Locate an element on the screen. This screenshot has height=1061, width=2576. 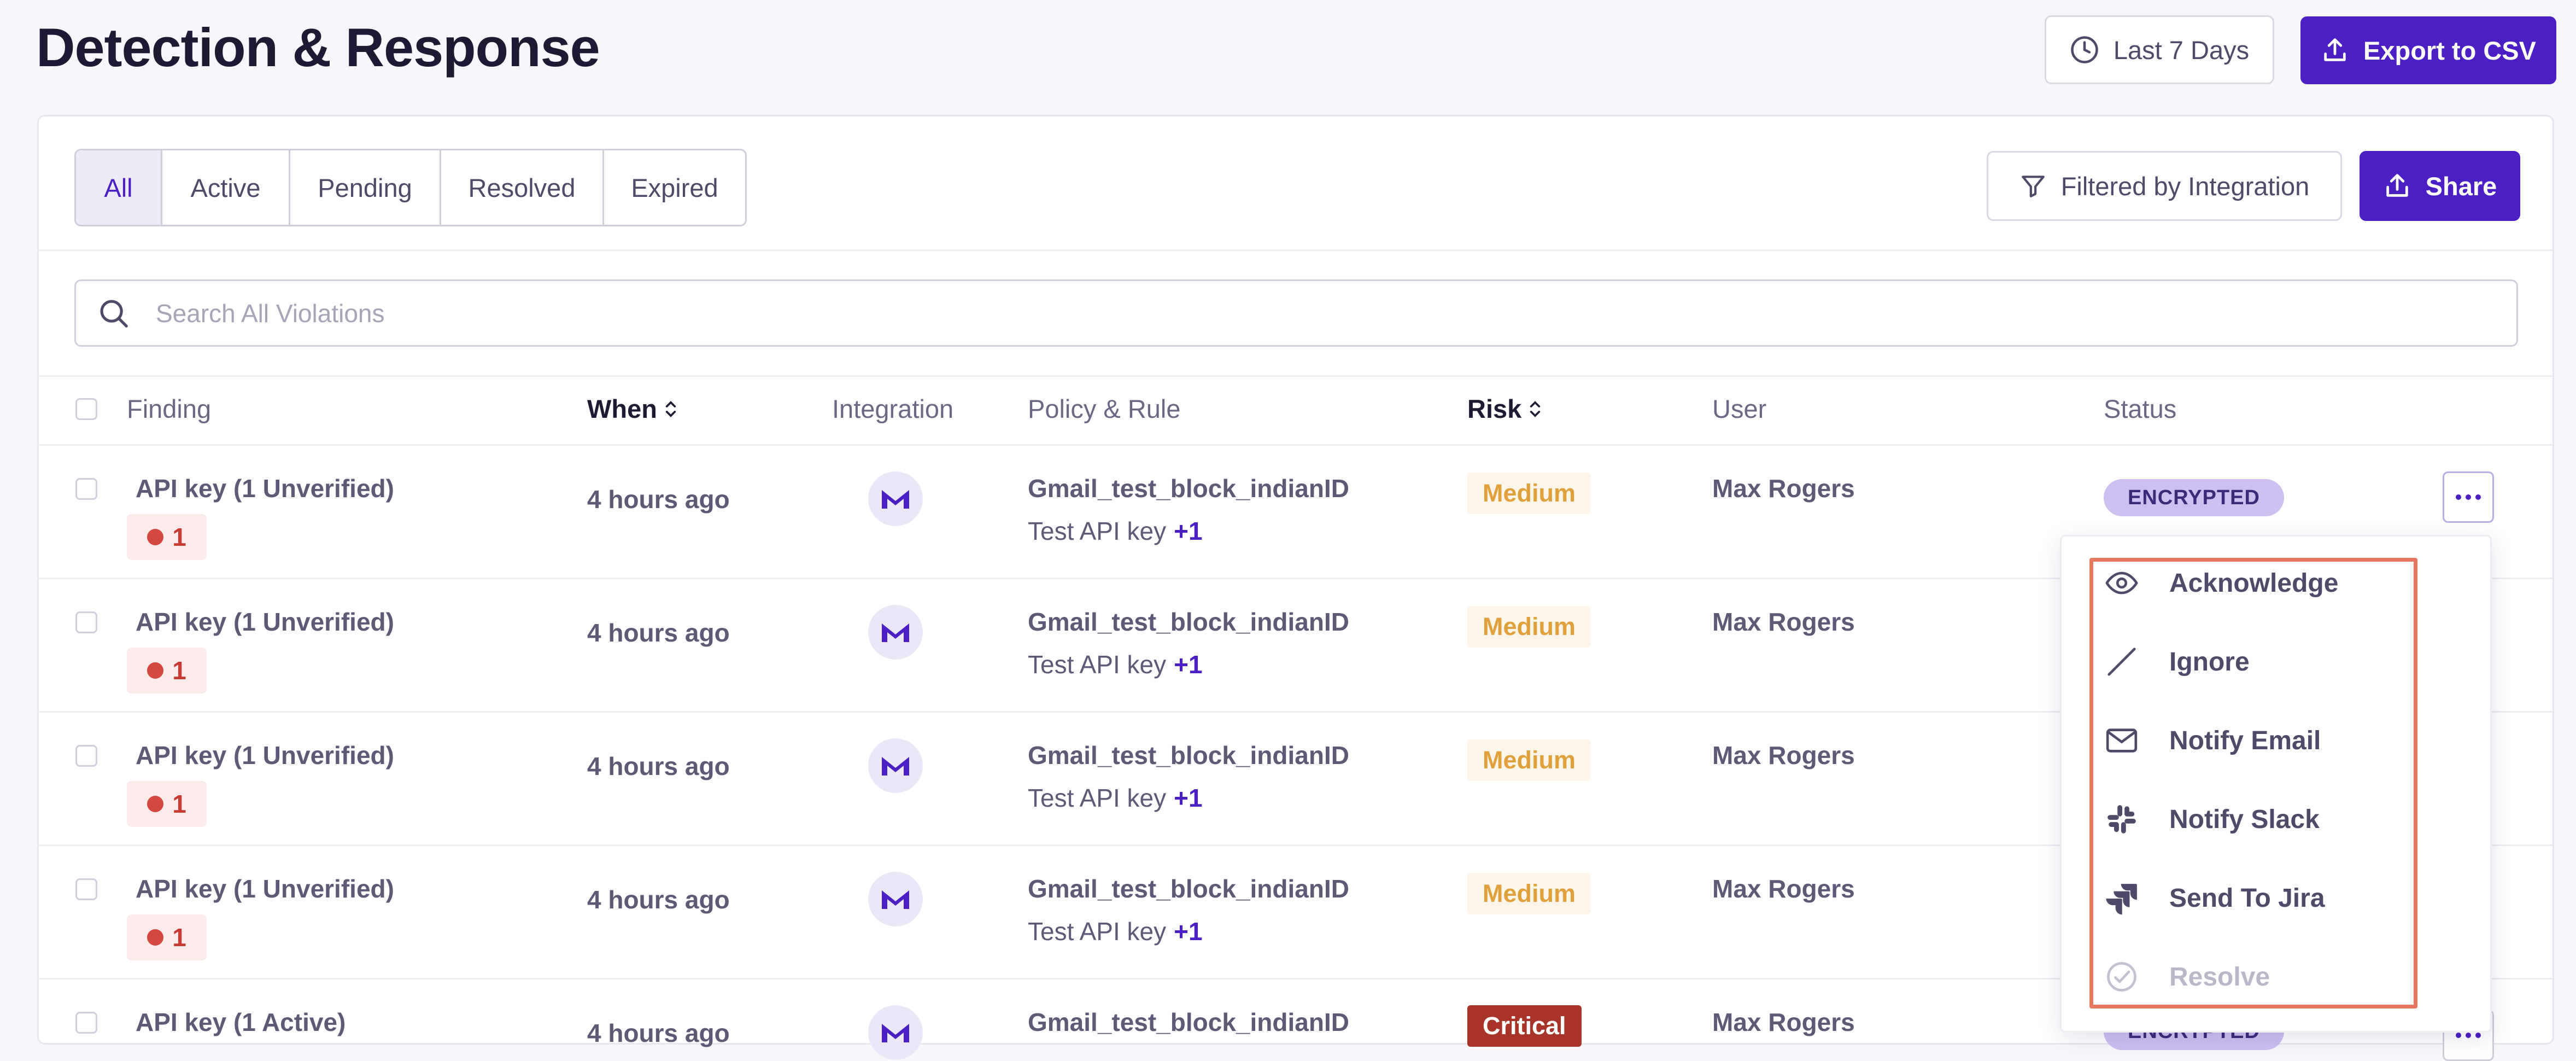
tab-pending: Pending is located at coordinates (366, 188).